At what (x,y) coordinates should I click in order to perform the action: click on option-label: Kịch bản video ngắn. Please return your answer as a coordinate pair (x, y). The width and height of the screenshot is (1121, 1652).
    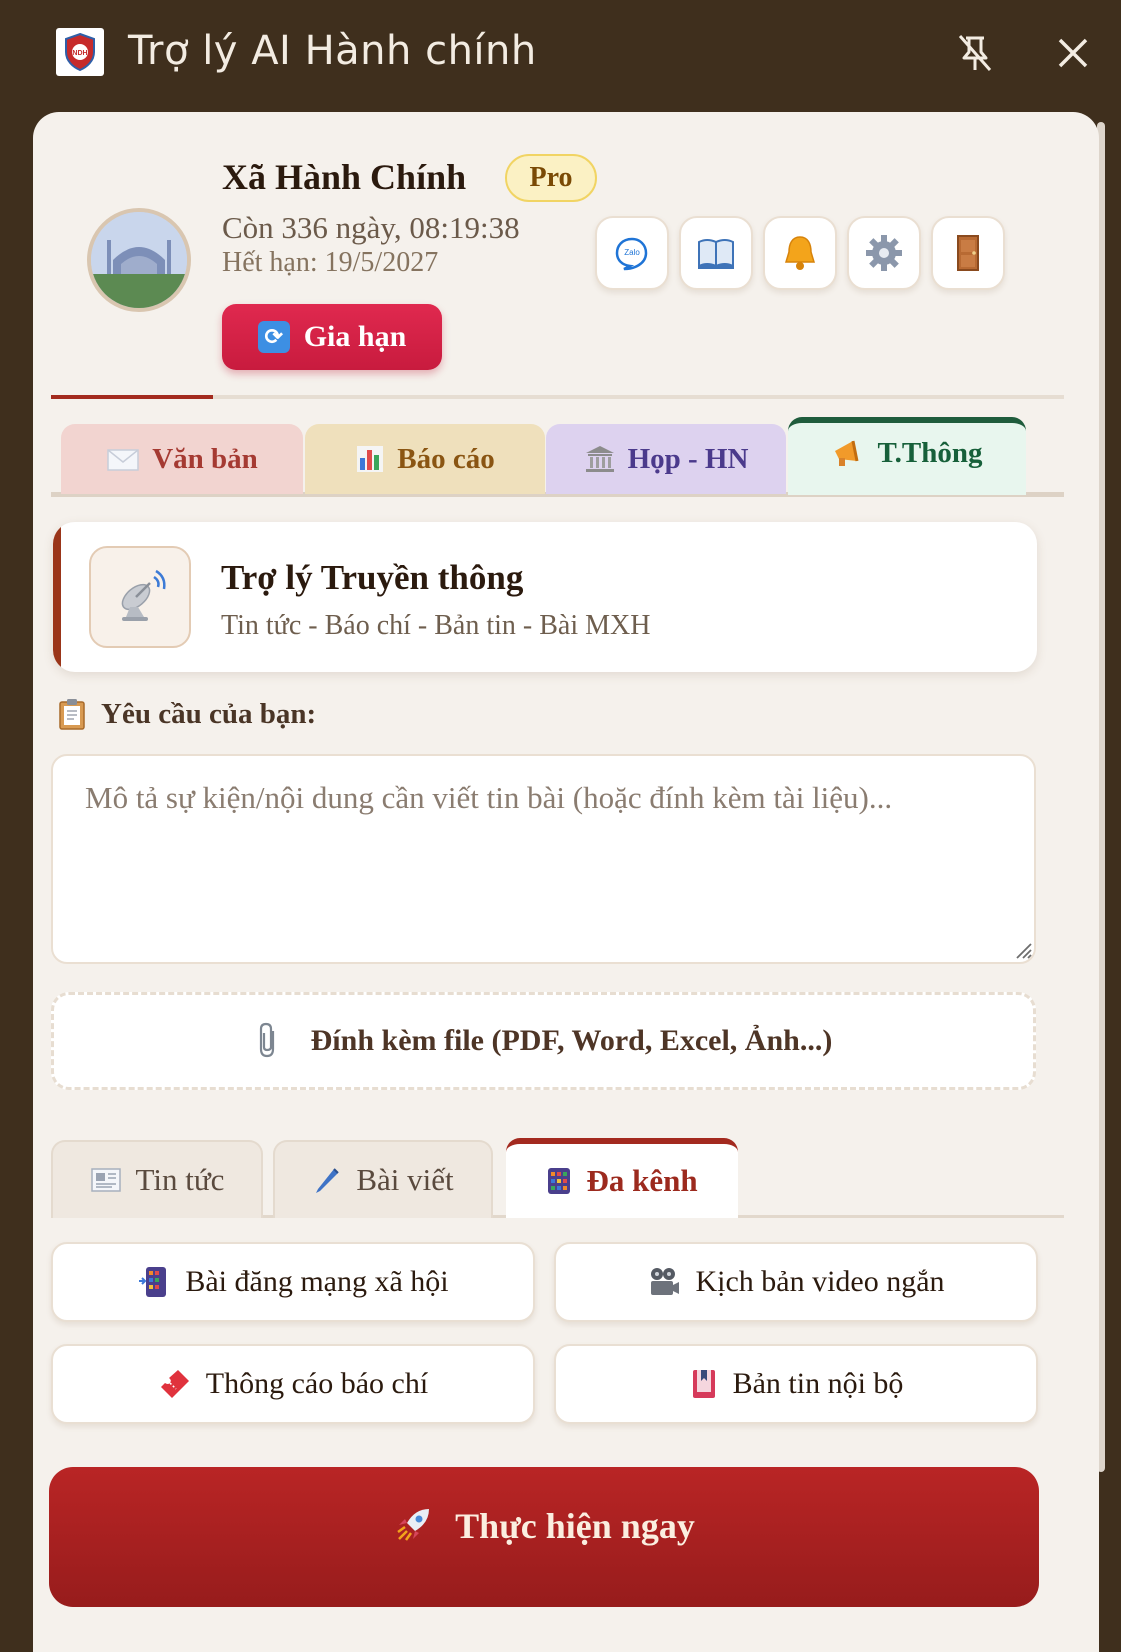
    Looking at the image, I should click on (820, 1281).